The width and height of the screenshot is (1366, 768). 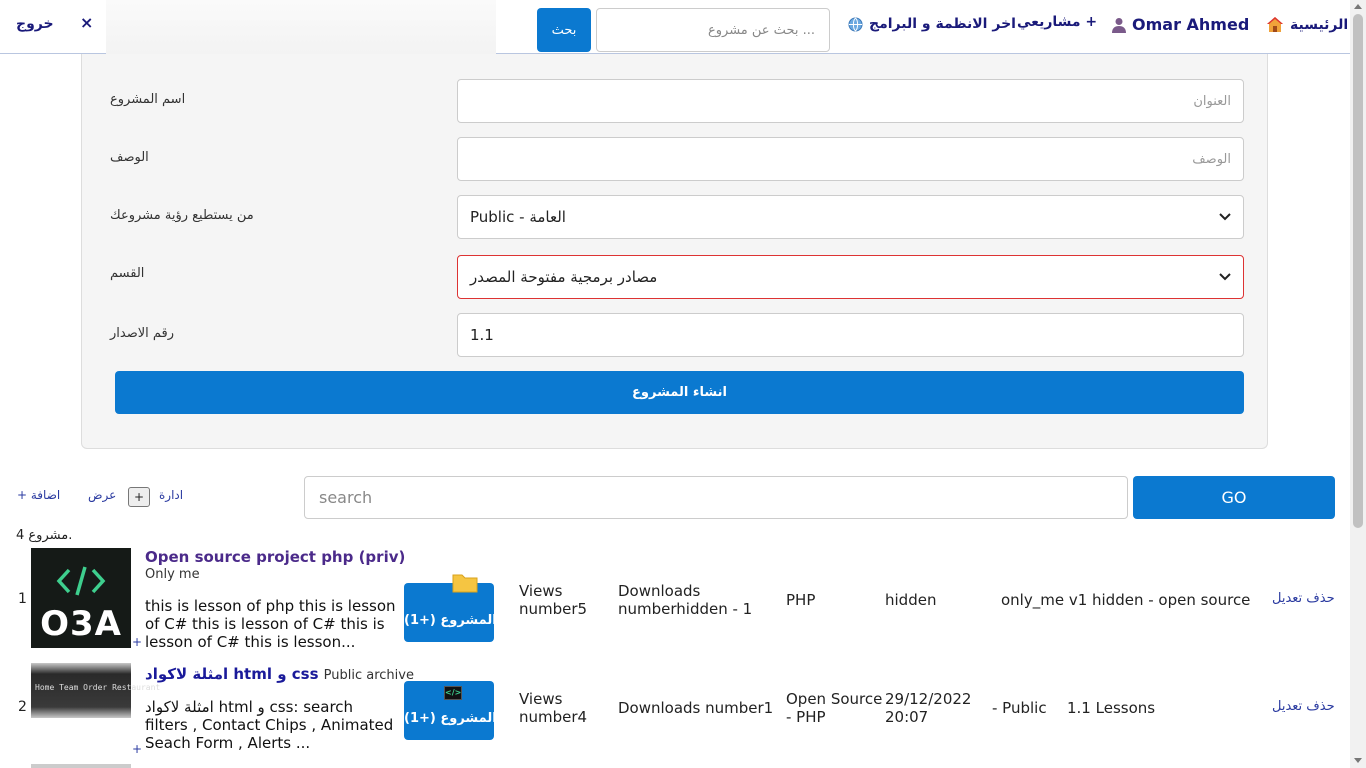 I want to click on version-input: 1.1, so click(x=850, y=335).